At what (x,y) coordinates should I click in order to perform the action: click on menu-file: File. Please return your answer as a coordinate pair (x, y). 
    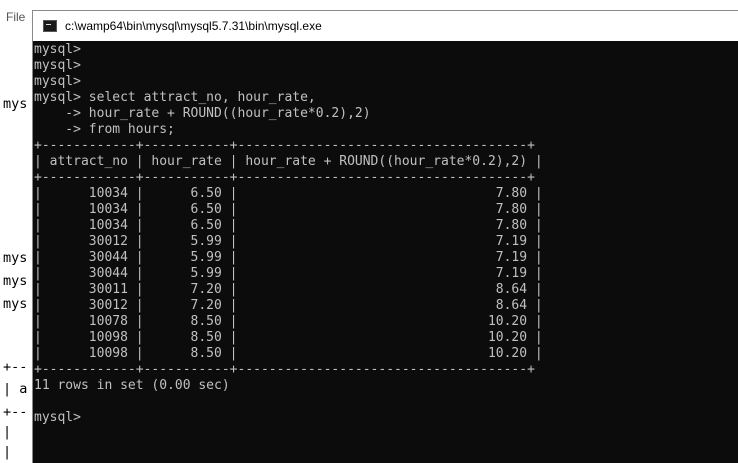
    Looking at the image, I should click on (15, 17).